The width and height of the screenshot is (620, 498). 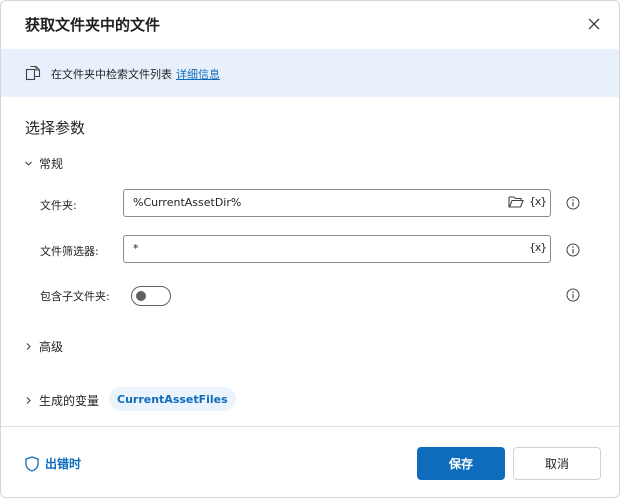 I want to click on close-button, so click(x=594, y=24).